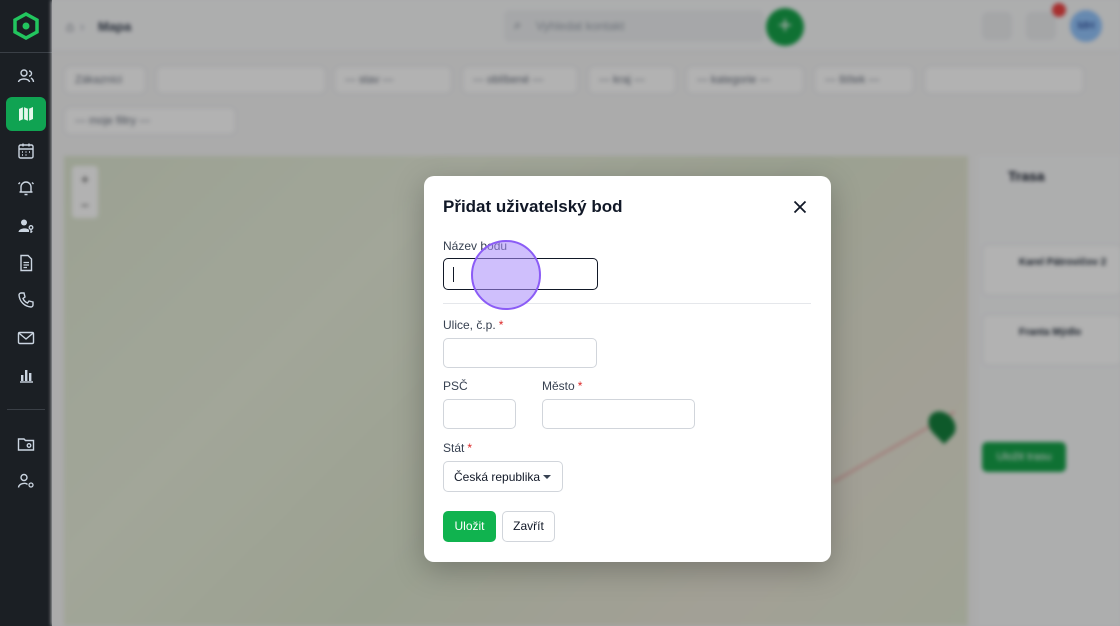 The width and height of the screenshot is (1120, 626). Describe the element at coordinates (479, 414) in the screenshot. I see `zip-input` at that location.